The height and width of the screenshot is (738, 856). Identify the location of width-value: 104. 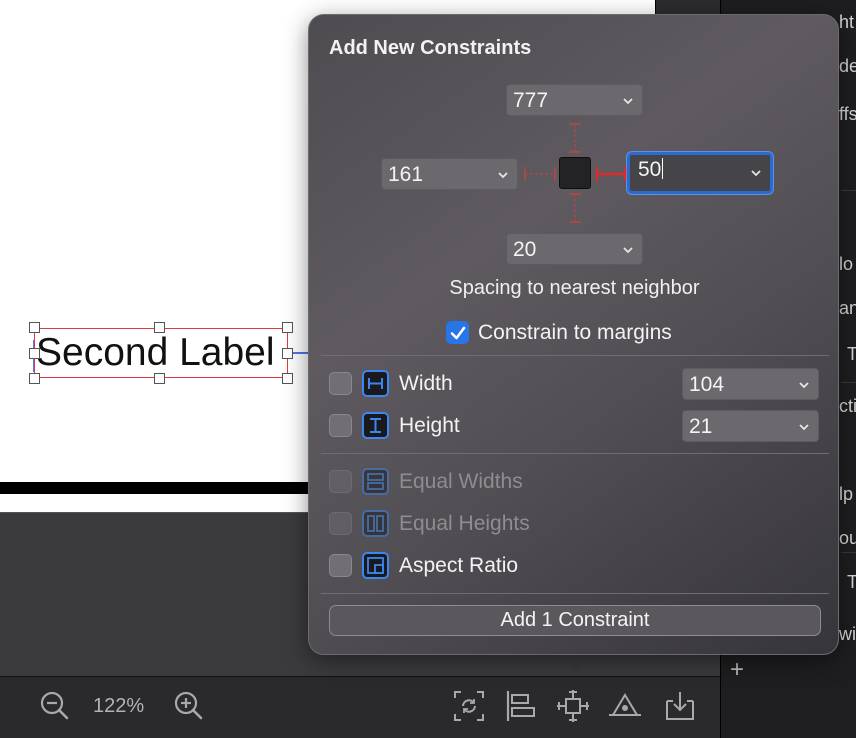
(706, 385).